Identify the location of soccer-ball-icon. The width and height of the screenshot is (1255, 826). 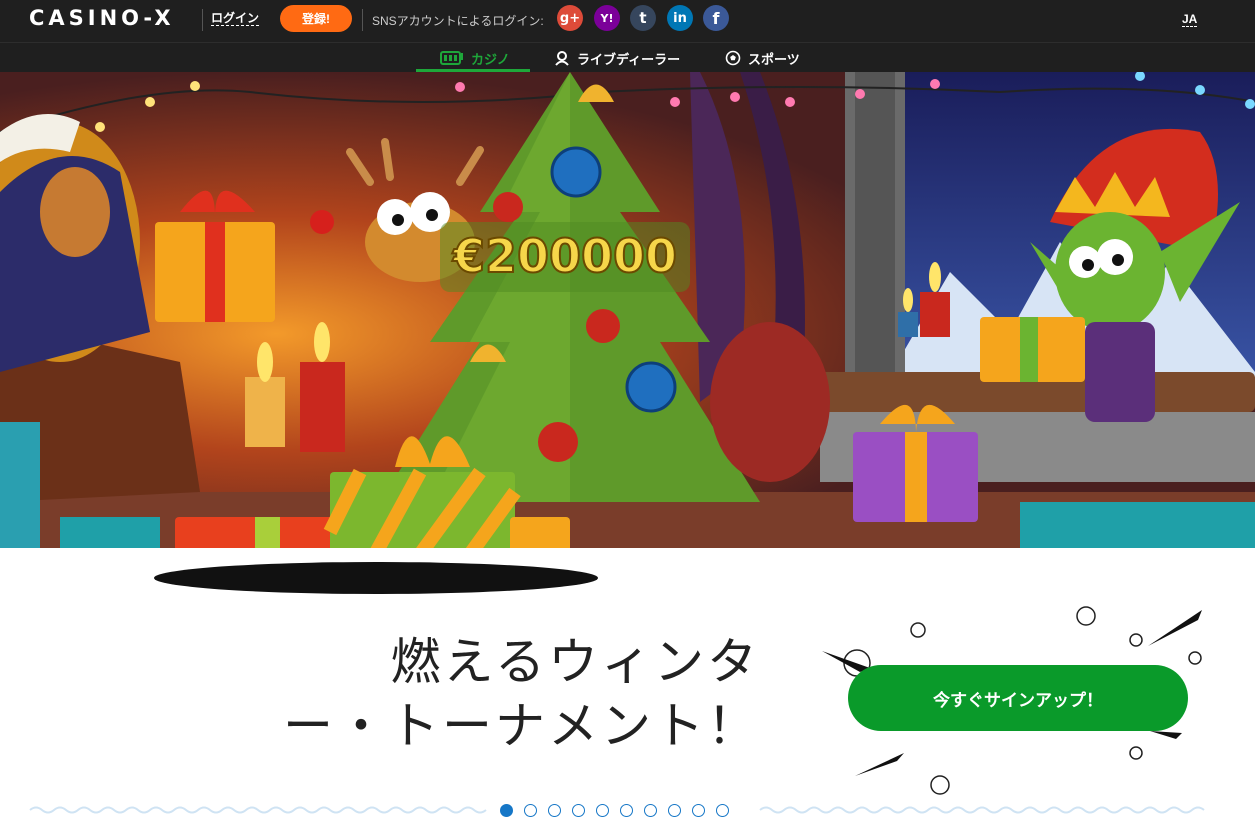
(733, 58).